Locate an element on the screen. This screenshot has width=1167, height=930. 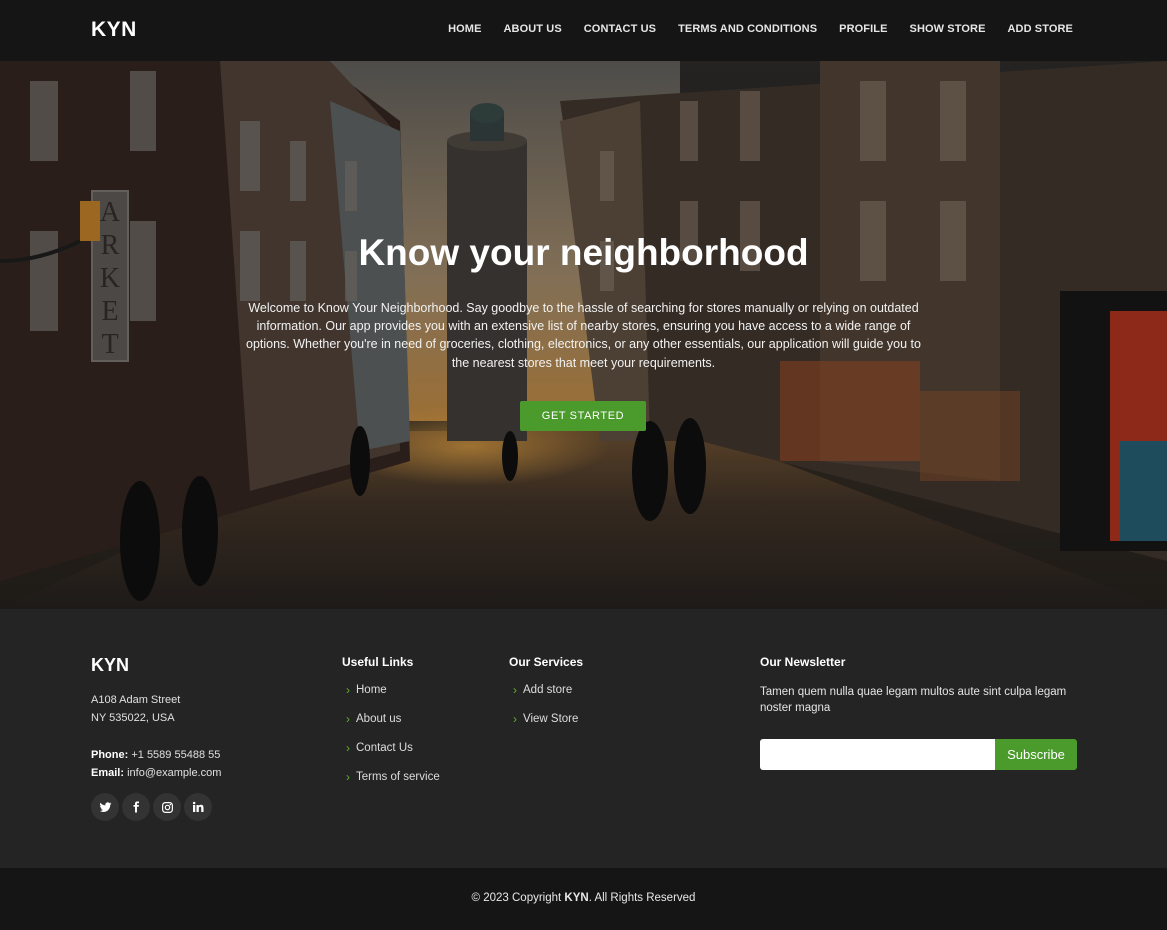
useful-links-title: Useful Links is located at coordinates (378, 662).